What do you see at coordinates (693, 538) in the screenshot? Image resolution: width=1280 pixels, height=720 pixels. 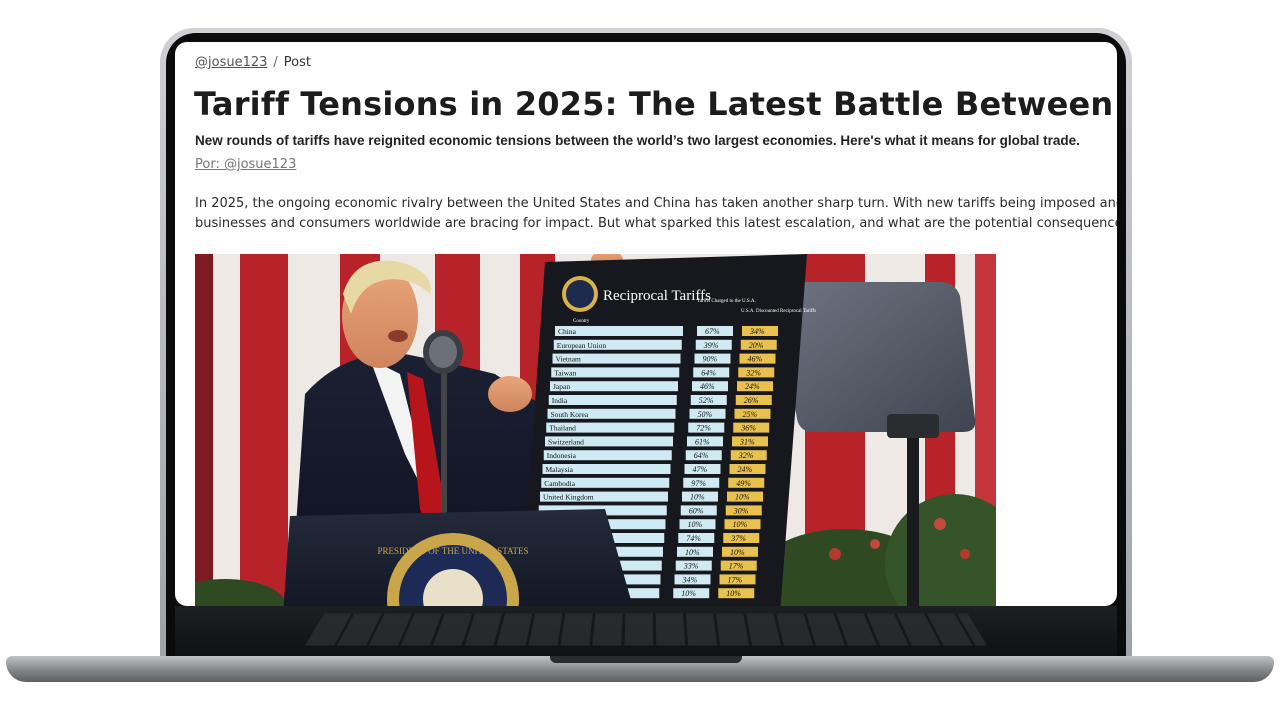 I see `row-charged: 74%` at bounding box center [693, 538].